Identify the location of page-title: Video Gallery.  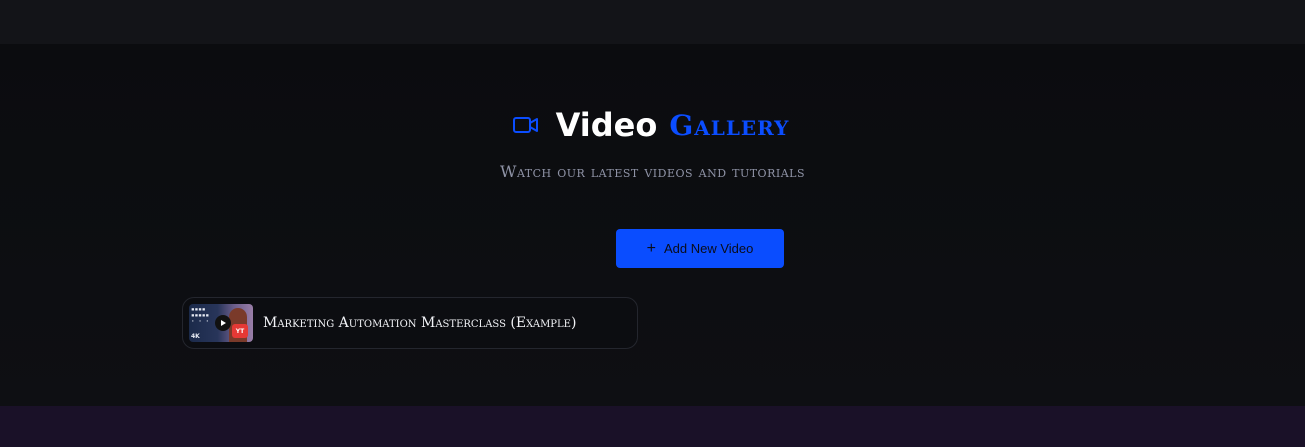
(652, 125).